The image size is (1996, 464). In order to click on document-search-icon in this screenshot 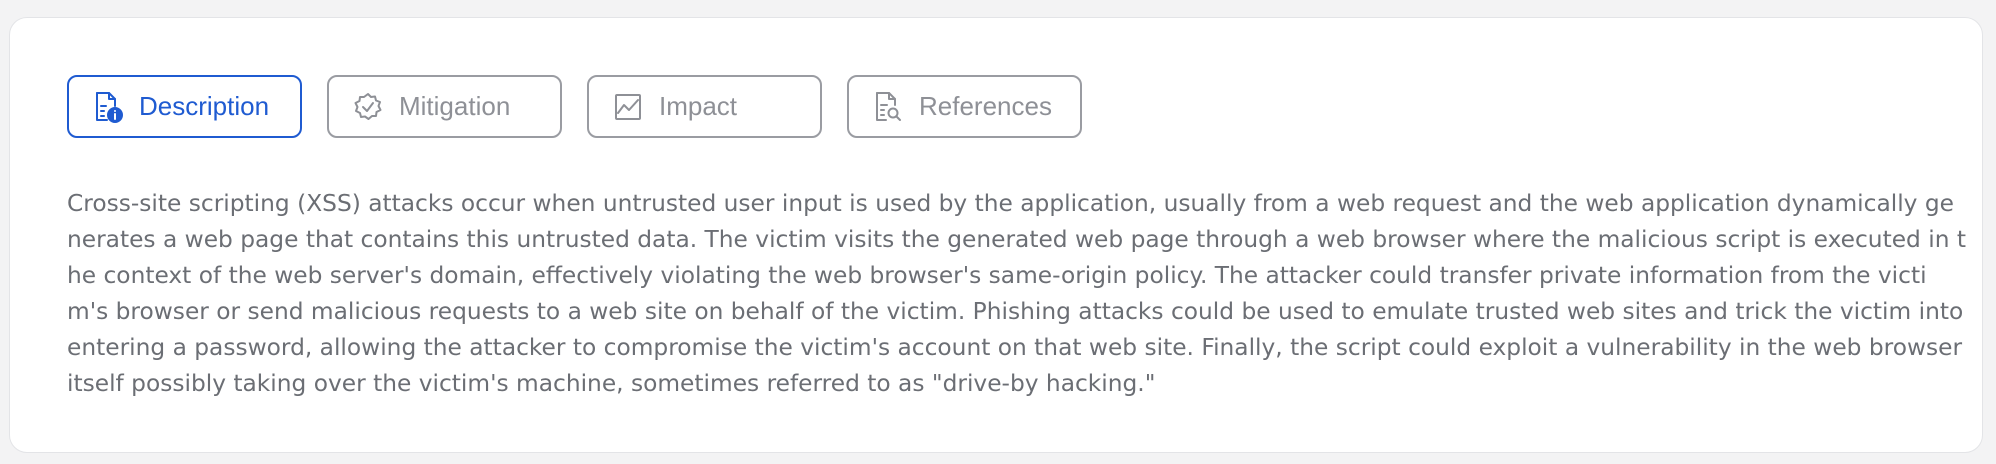, I will do `click(888, 107)`.